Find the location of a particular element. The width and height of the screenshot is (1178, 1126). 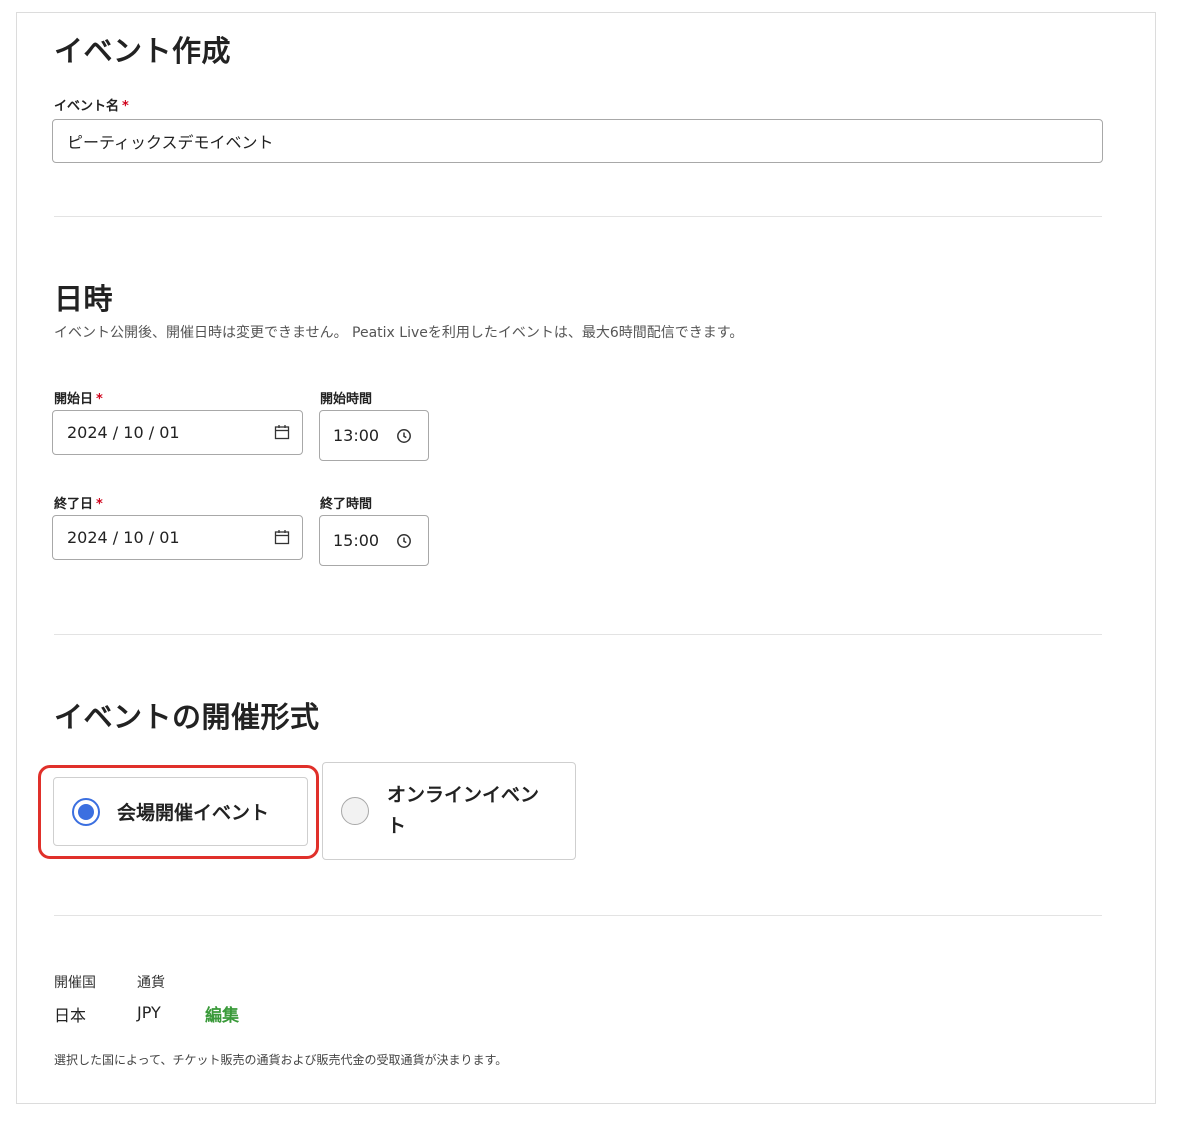

event-name-input: ピーティックスデモイベント is located at coordinates (577, 141).